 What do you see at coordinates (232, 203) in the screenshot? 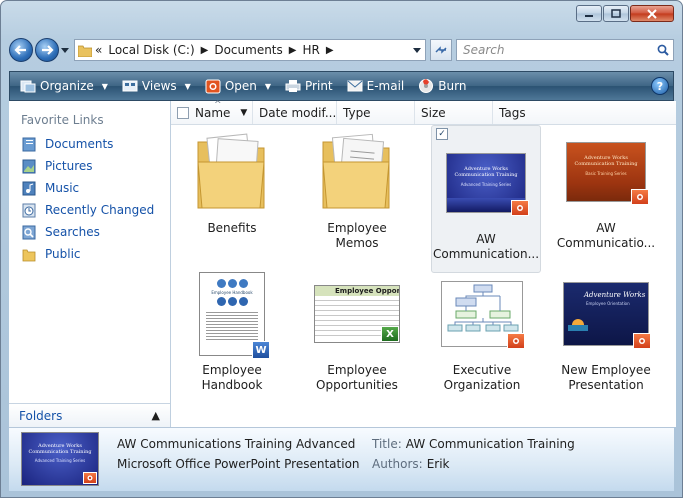
I see `file-item-benefits: Benefits` at bounding box center [232, 203].